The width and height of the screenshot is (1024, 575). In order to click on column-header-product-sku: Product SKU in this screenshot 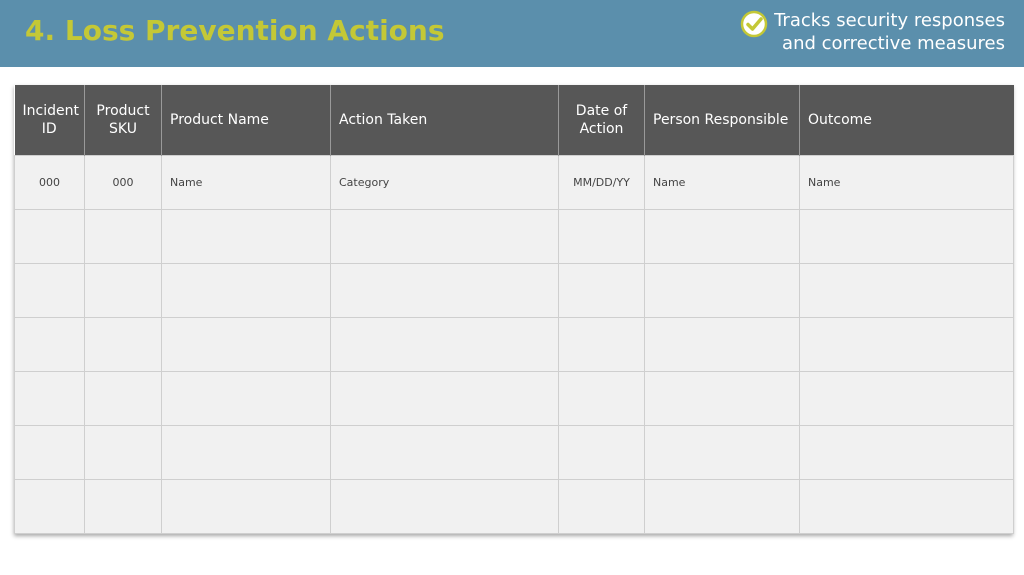, I will do `click(123, 120)`.